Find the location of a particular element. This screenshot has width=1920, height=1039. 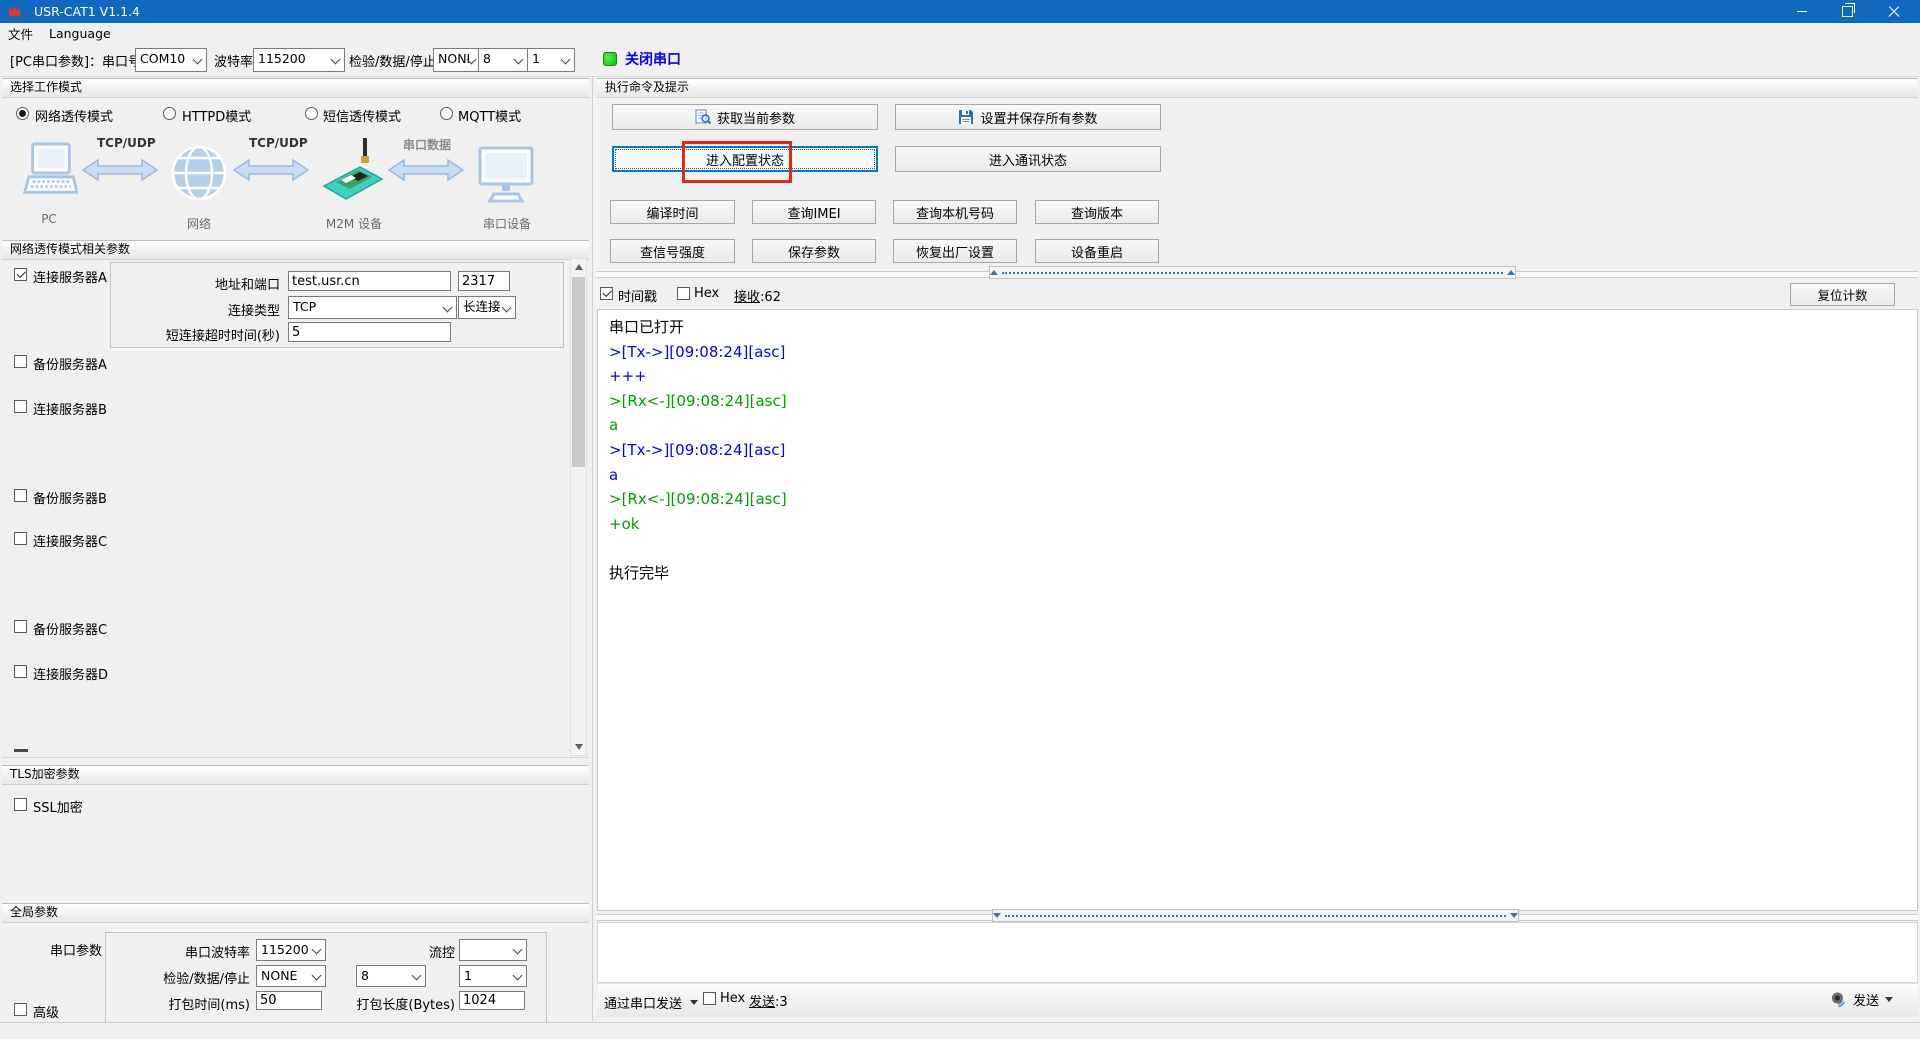

arrow-down-icon is located at coordinates (578, 747).